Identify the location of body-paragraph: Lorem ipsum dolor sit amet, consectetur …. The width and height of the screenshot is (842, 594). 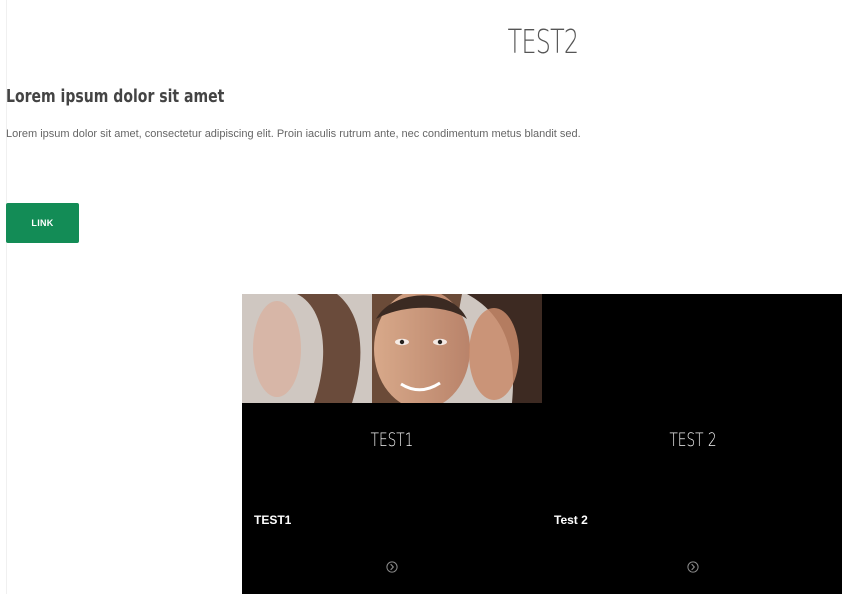
(293, 134).